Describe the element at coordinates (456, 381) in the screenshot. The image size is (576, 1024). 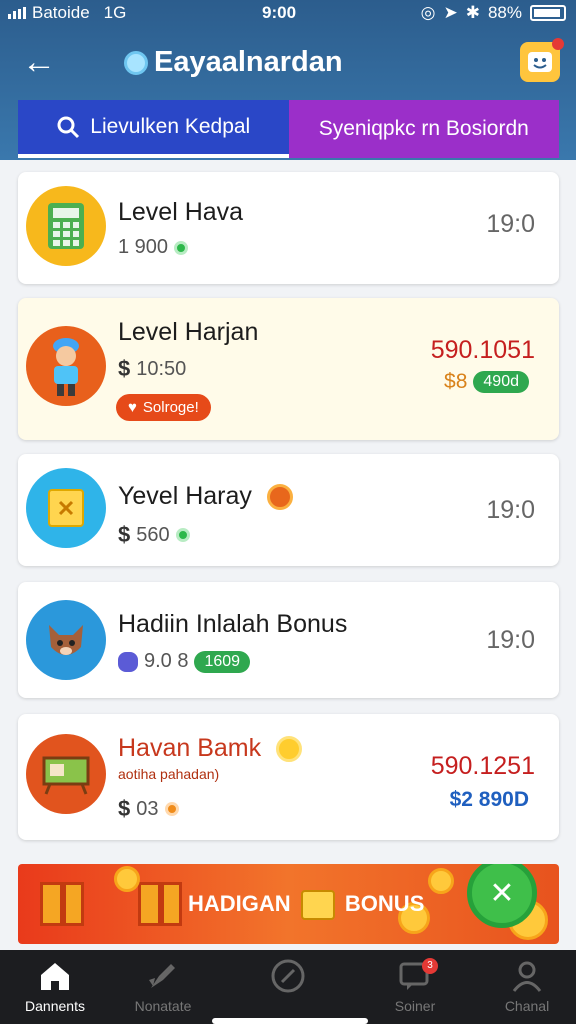
I see `item-value-sub: $8` at that location.